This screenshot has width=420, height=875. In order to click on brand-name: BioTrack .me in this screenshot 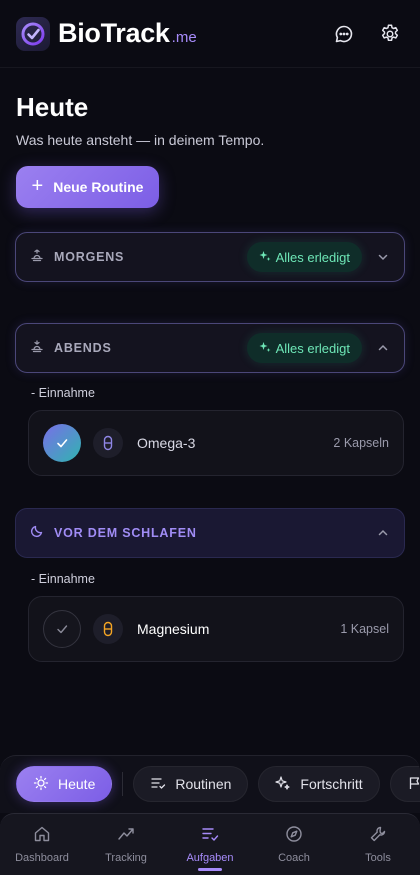, I will do `click(127, 33)`.